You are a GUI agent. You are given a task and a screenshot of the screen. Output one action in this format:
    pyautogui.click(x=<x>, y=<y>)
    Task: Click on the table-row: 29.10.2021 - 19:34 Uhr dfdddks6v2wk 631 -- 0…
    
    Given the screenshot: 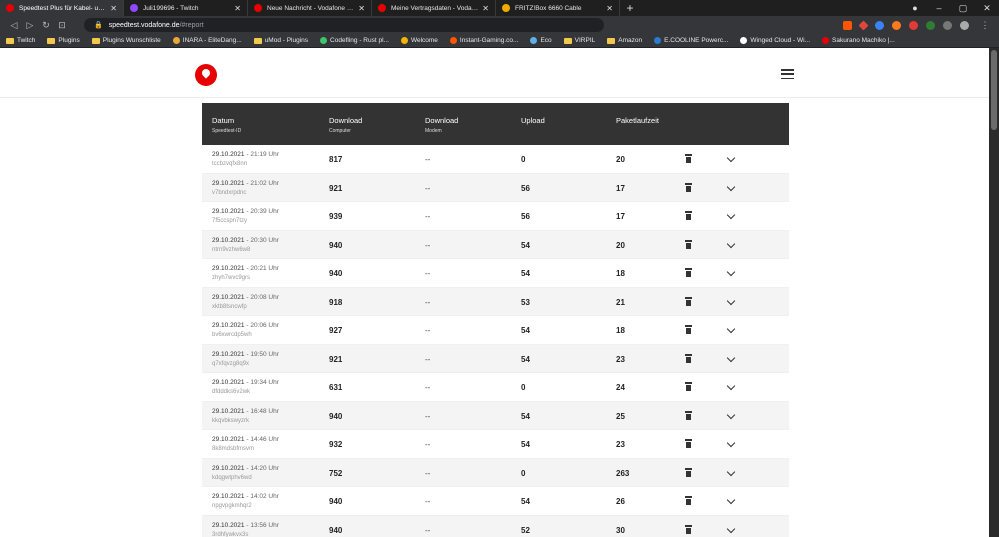 What is the action you would take?
    pyautogui.click(x=495, y=387)
    